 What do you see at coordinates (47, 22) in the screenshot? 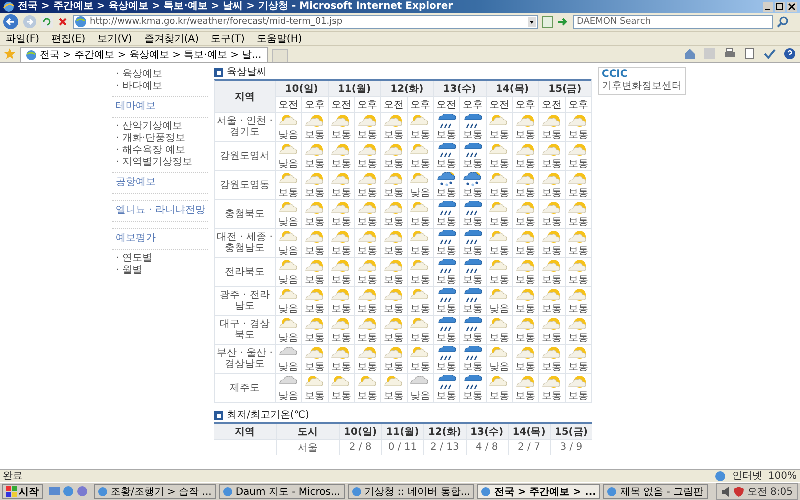
I see `refresh-icon` at bounding box center [47, 22].